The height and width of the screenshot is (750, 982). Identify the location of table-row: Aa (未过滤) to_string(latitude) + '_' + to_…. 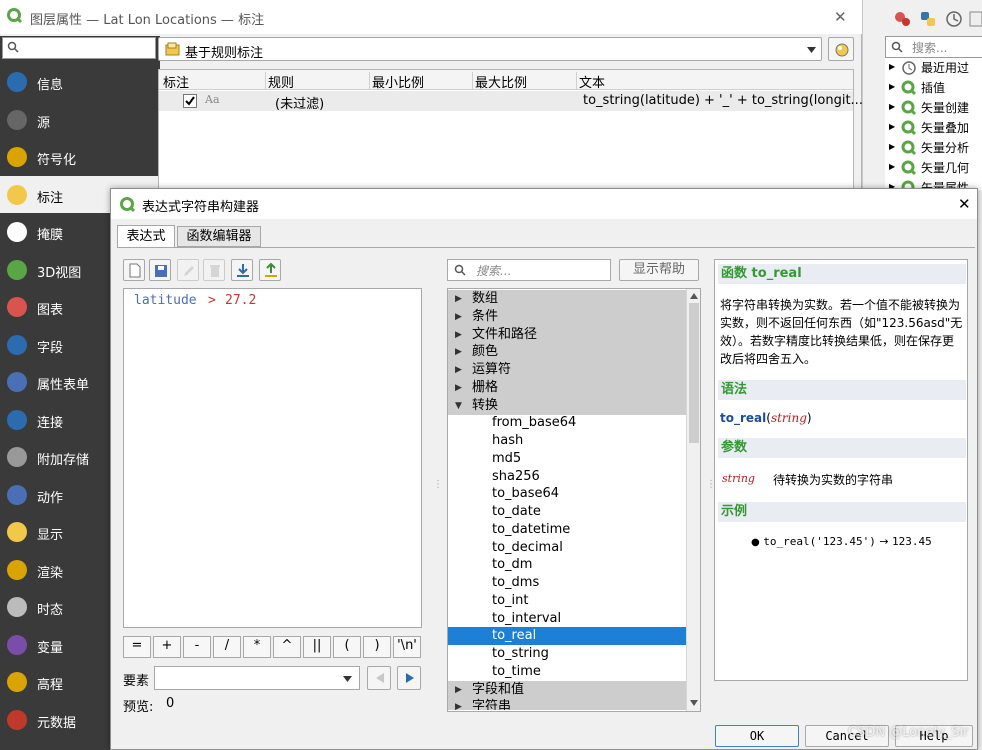
(511, 101).